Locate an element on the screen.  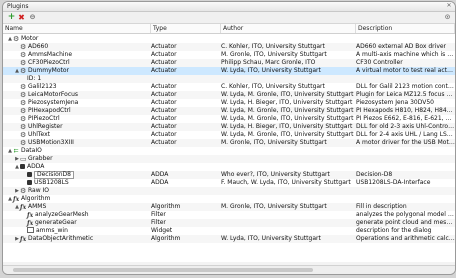
row-name-cell: ▲⚙ Motor is located at coordinates (79, 39).